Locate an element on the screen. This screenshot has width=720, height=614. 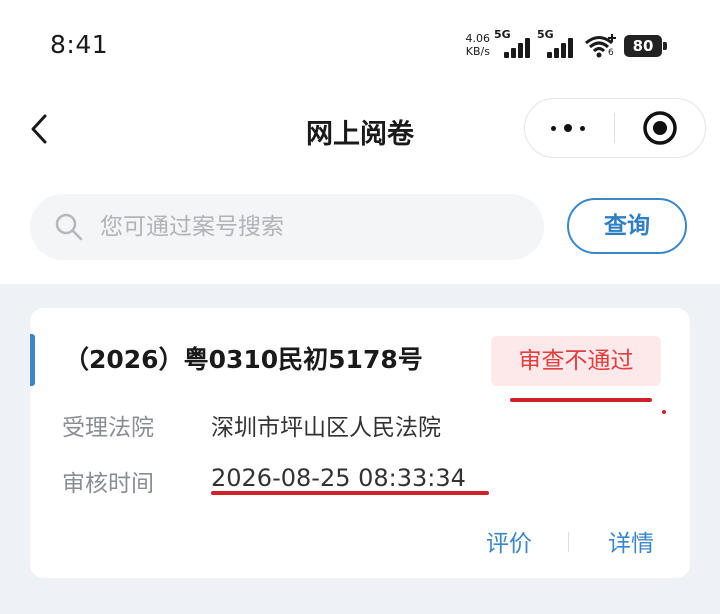
review-time-label: 审核时间 is located at coordinates (108, 484).